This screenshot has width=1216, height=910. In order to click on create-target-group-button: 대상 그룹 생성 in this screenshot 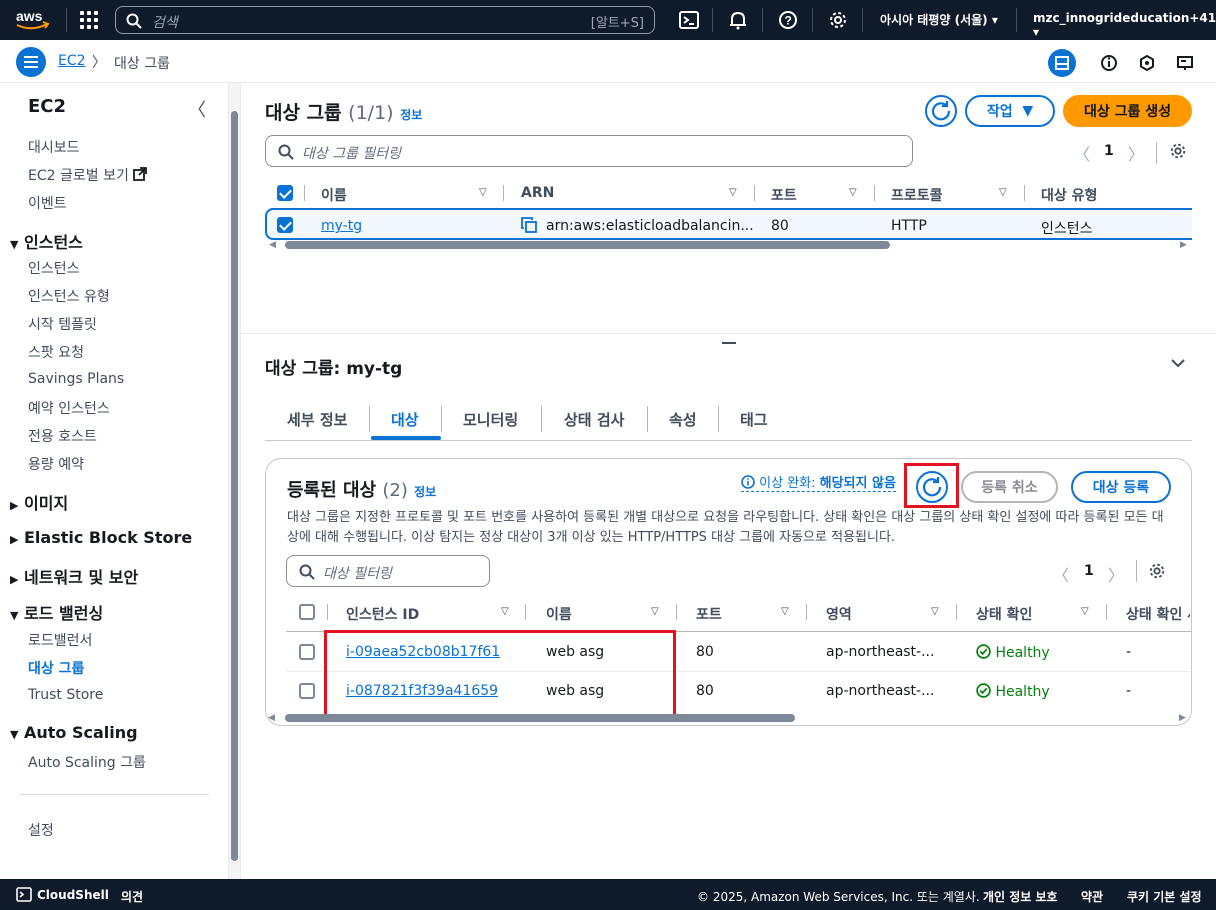, I will do `click(1127, 111)`.